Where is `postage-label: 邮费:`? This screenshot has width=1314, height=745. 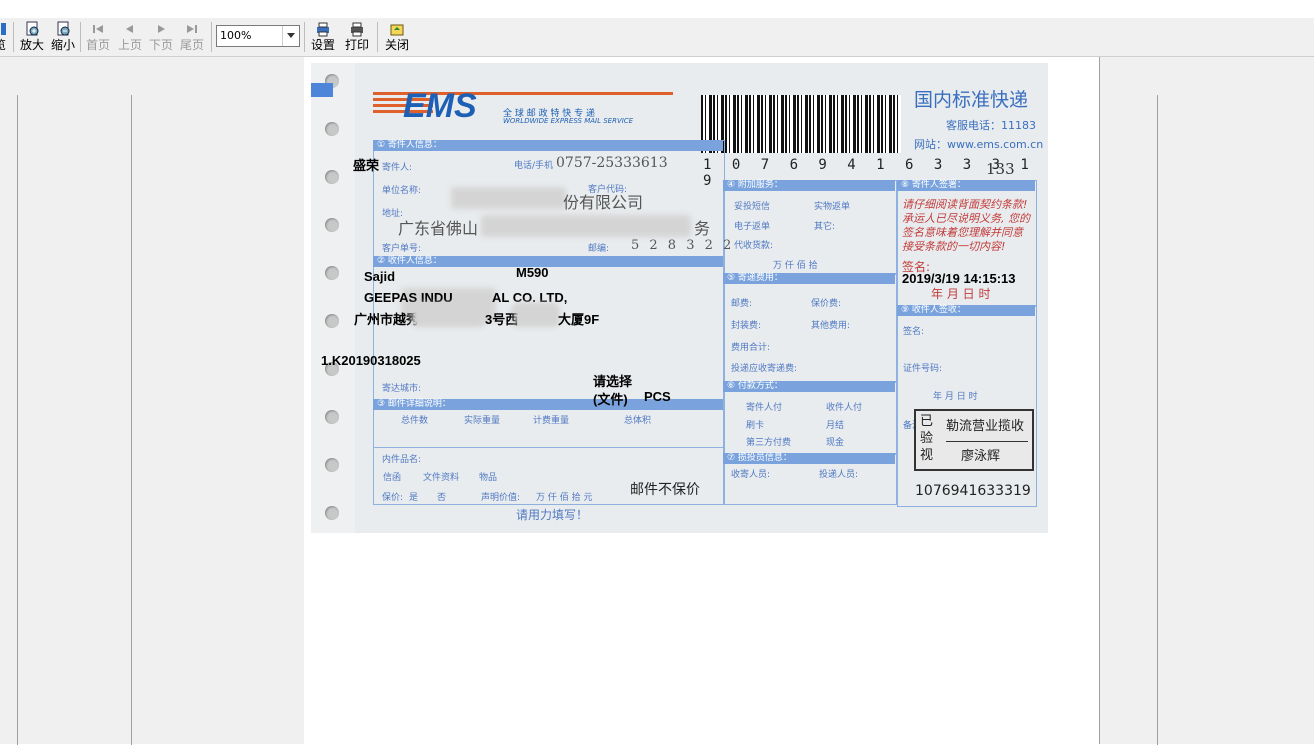
postage-label: 邮费: is located at coordinates (742, 304).